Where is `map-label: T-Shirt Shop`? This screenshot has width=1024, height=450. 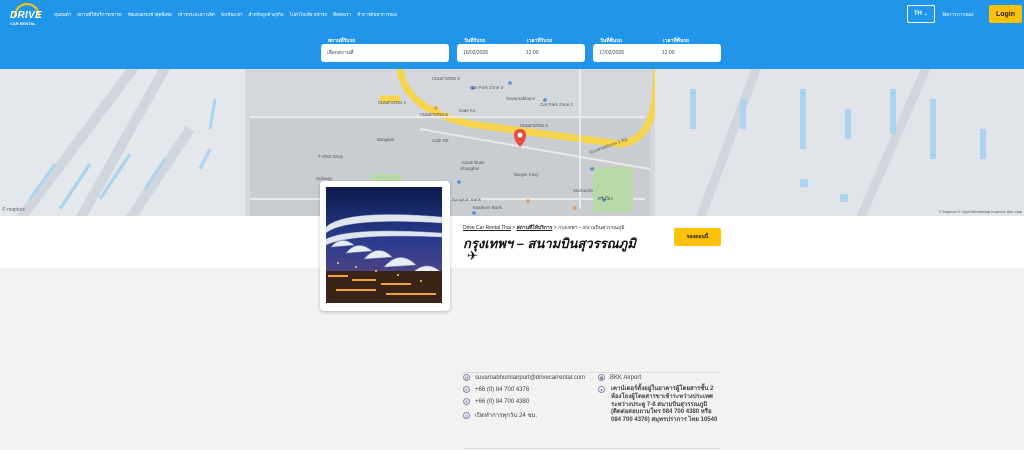
map-label: T-Shirt Shop is located at coordinates (331, 156).